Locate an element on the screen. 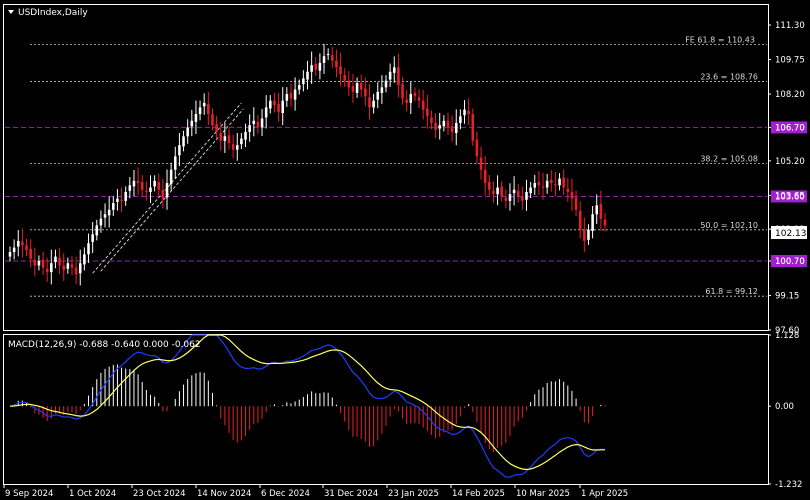  price-tick-label: 103.65 is located at coordinates (790, 196).